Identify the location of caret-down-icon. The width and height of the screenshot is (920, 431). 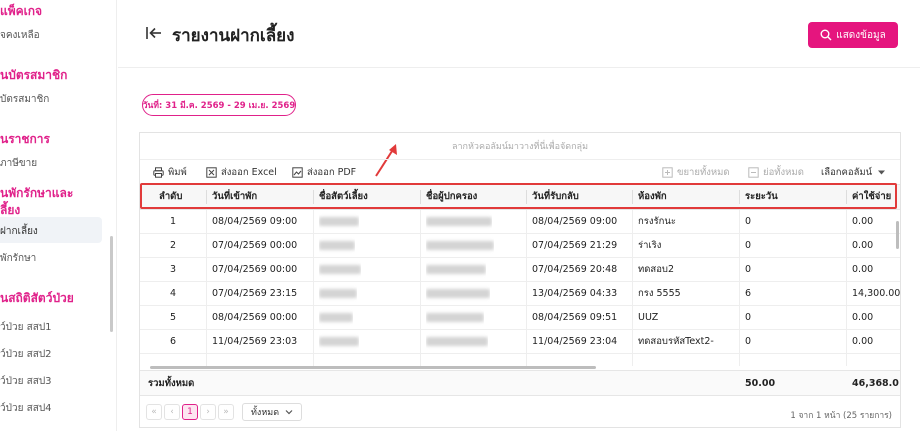
(882, 172).